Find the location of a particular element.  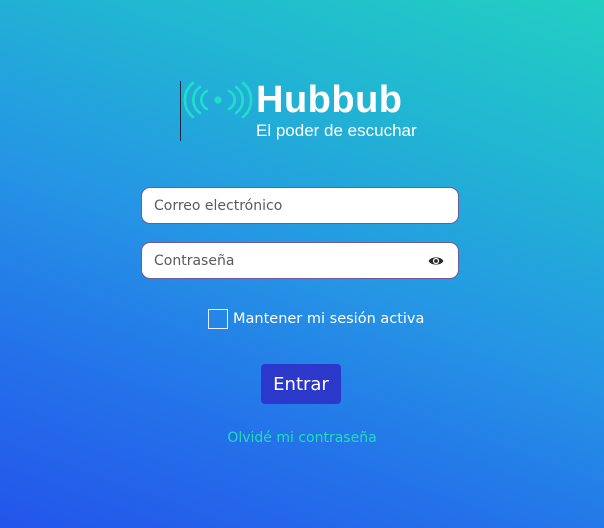

eye-icon is located at coordinates (436, 261).